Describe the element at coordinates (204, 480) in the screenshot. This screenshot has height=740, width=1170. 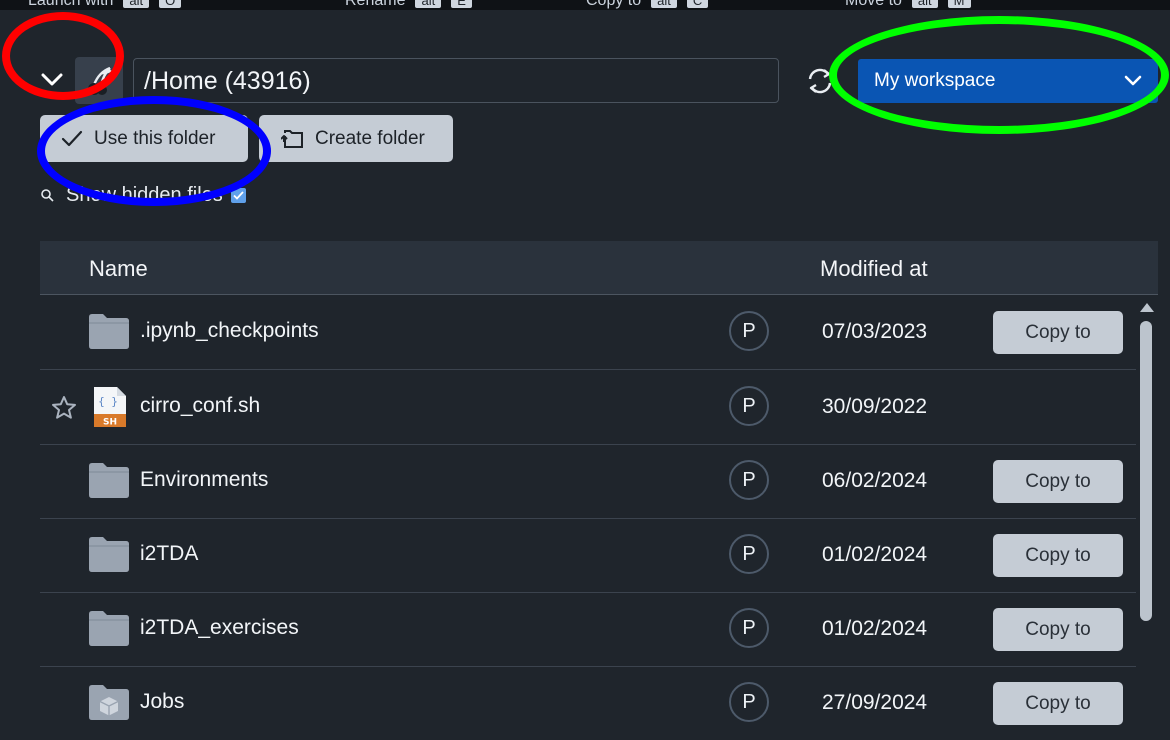
I see `file-name: Environments` at that location.